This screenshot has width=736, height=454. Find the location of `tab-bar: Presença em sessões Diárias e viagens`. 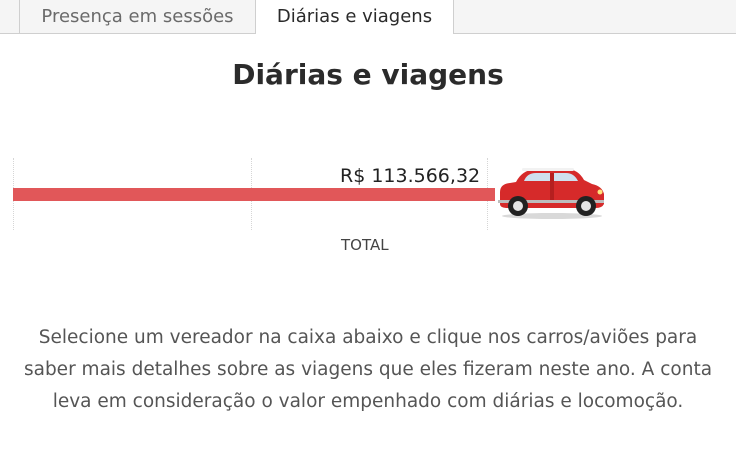

tab-bar: Presença em sessões Diárias e viagens is located at coordinates (368, 17).